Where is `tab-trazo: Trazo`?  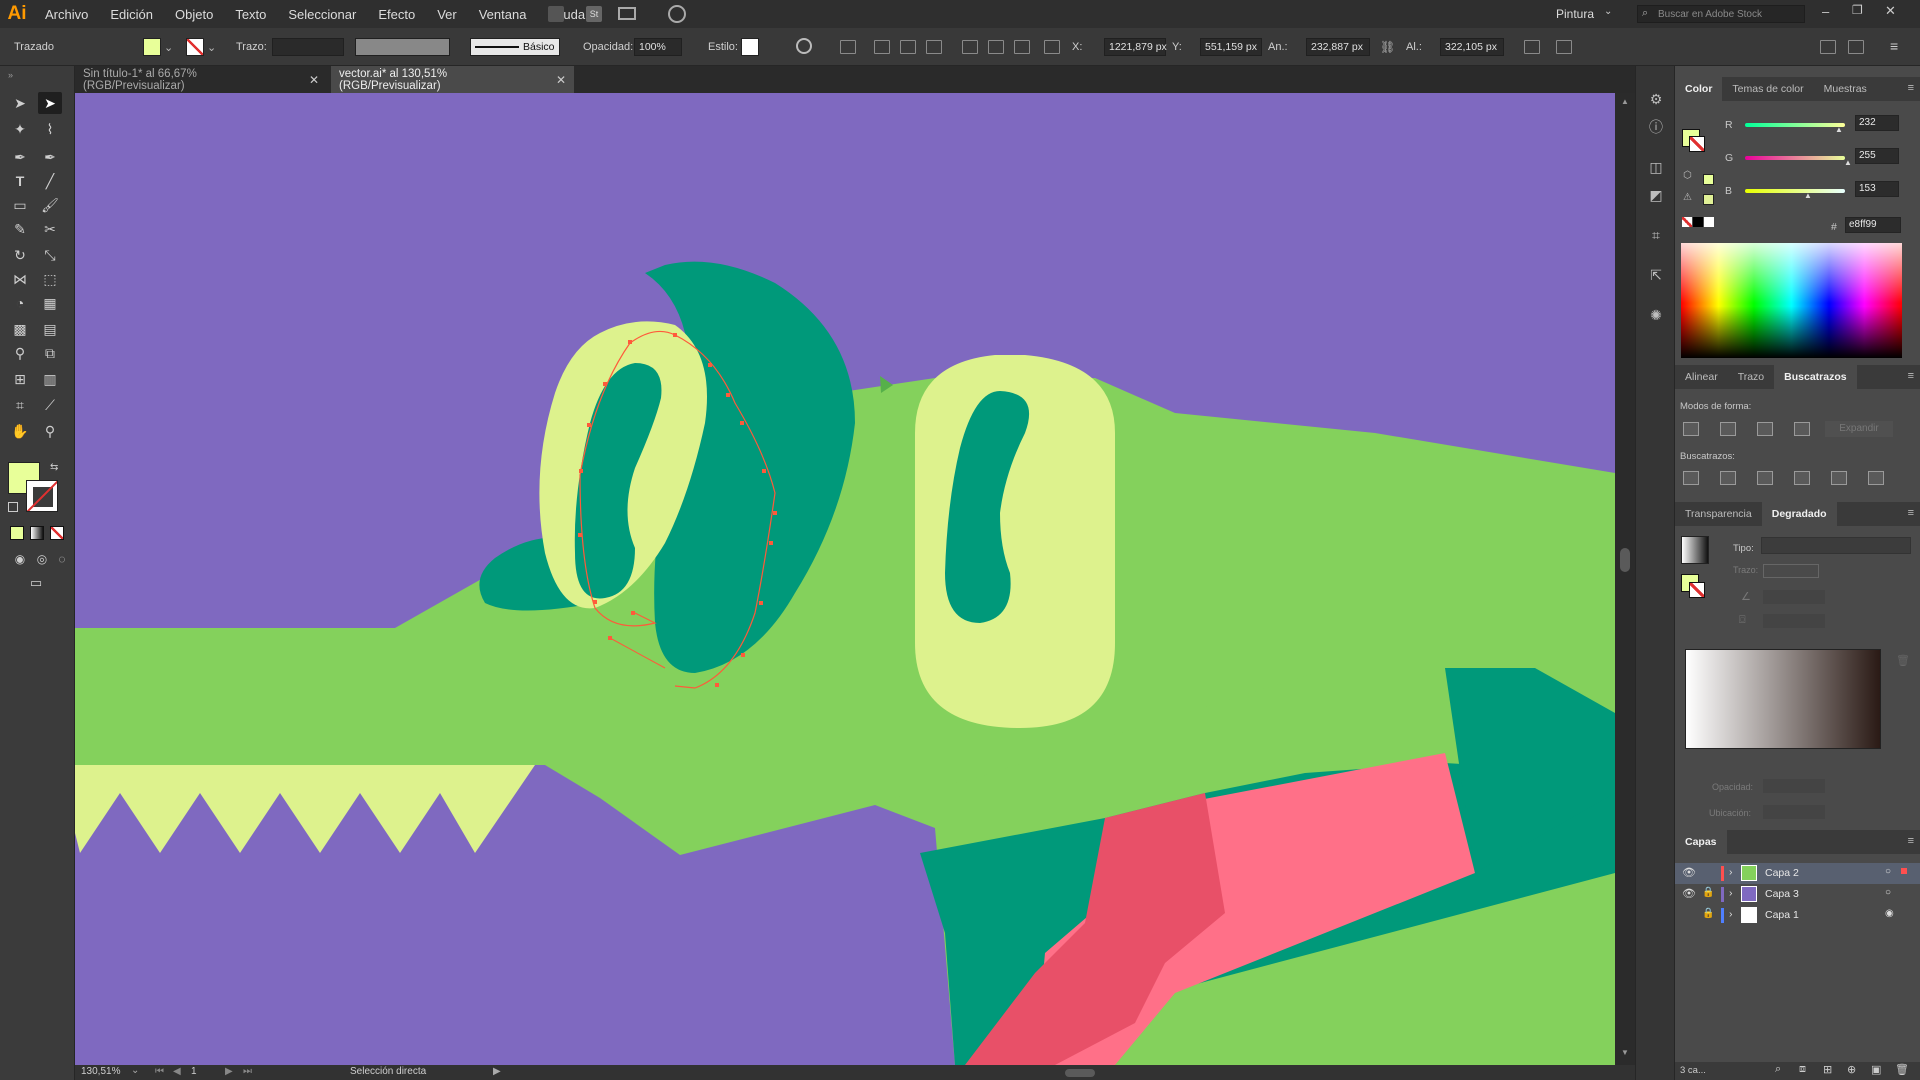 tab-trazo: Trazo is located at coordinates (1751, 377).